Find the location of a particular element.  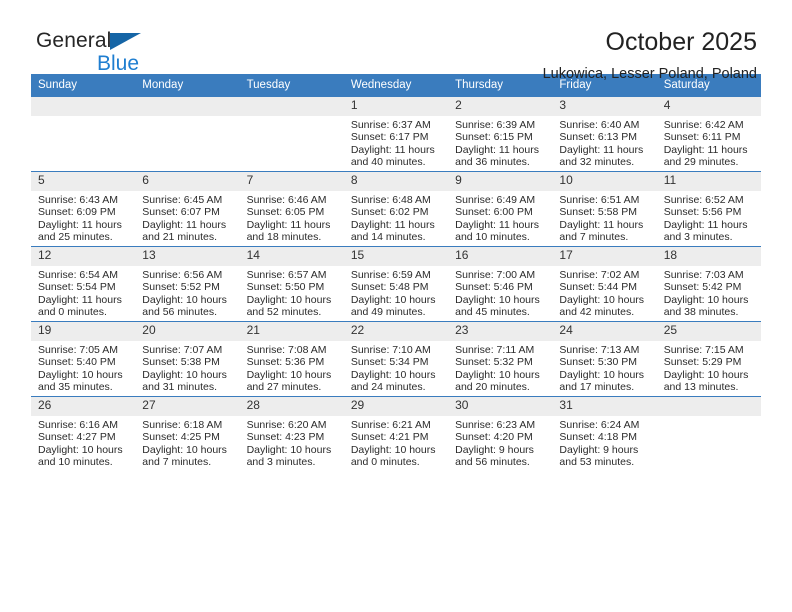

general-blue-logo: General Blue is located at coordinates (151, 54).